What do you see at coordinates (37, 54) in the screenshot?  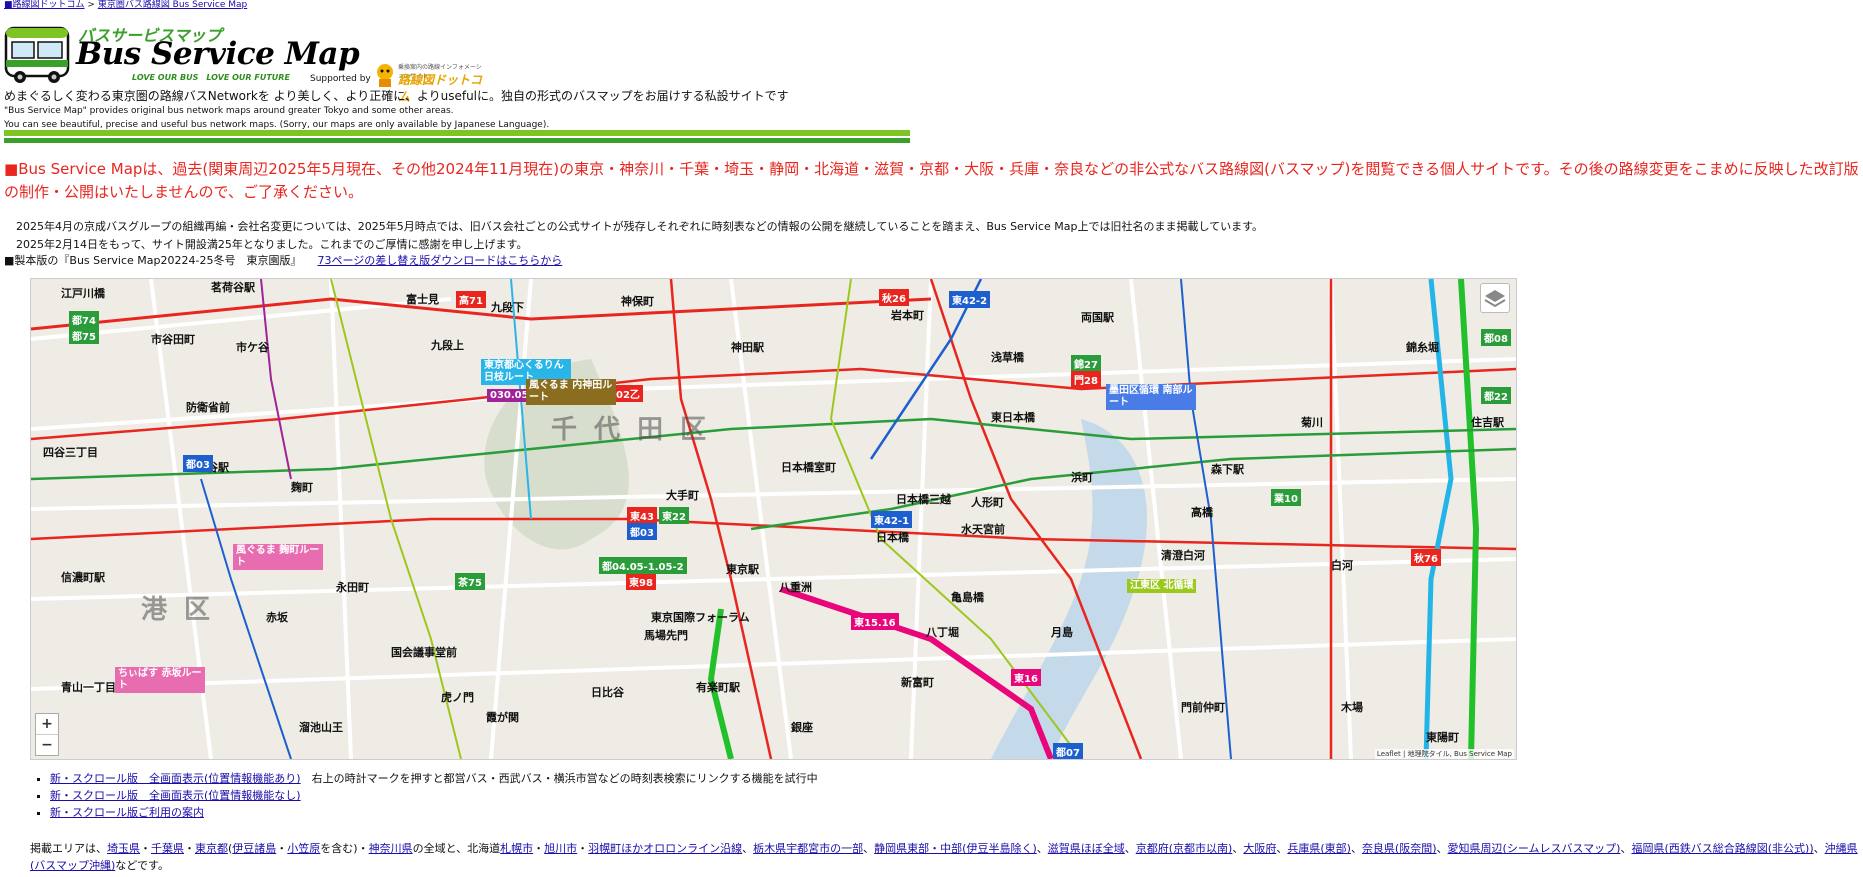 I see `bus-icon` at bounding box center [37, 54].